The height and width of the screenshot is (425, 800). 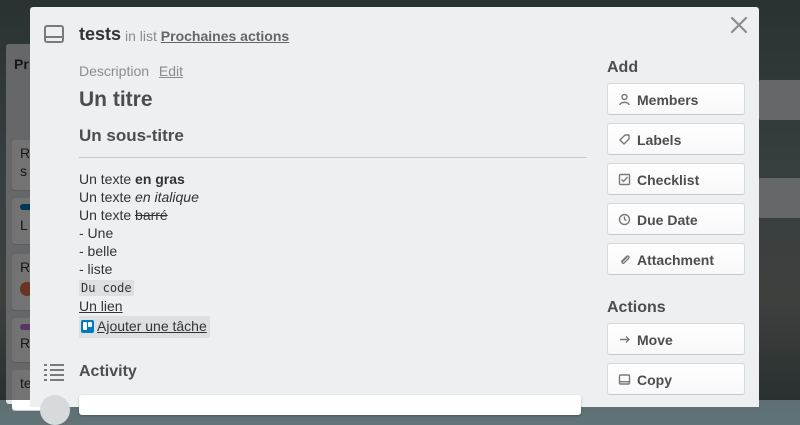 I want to click on copy-label: Copy, so click(x=654, y=380).